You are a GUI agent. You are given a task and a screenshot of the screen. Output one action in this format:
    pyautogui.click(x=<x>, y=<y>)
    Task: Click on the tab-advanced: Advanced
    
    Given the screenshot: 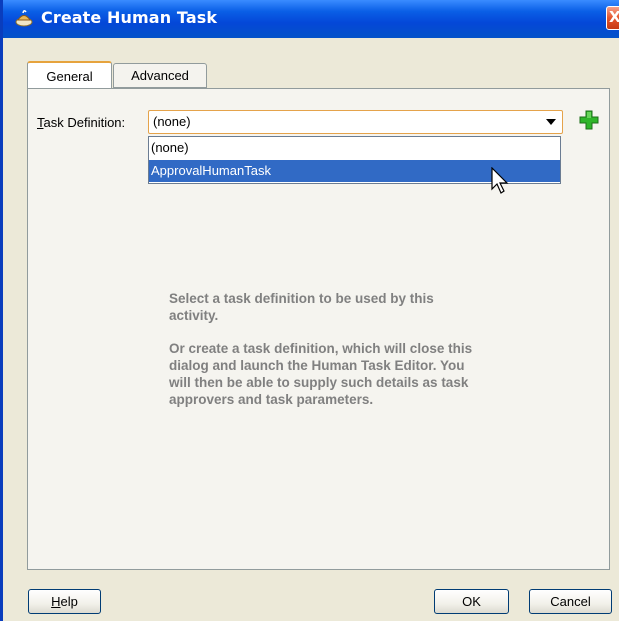 What is the action you would take?
    pyautogui.click(x=160, y=75)
    